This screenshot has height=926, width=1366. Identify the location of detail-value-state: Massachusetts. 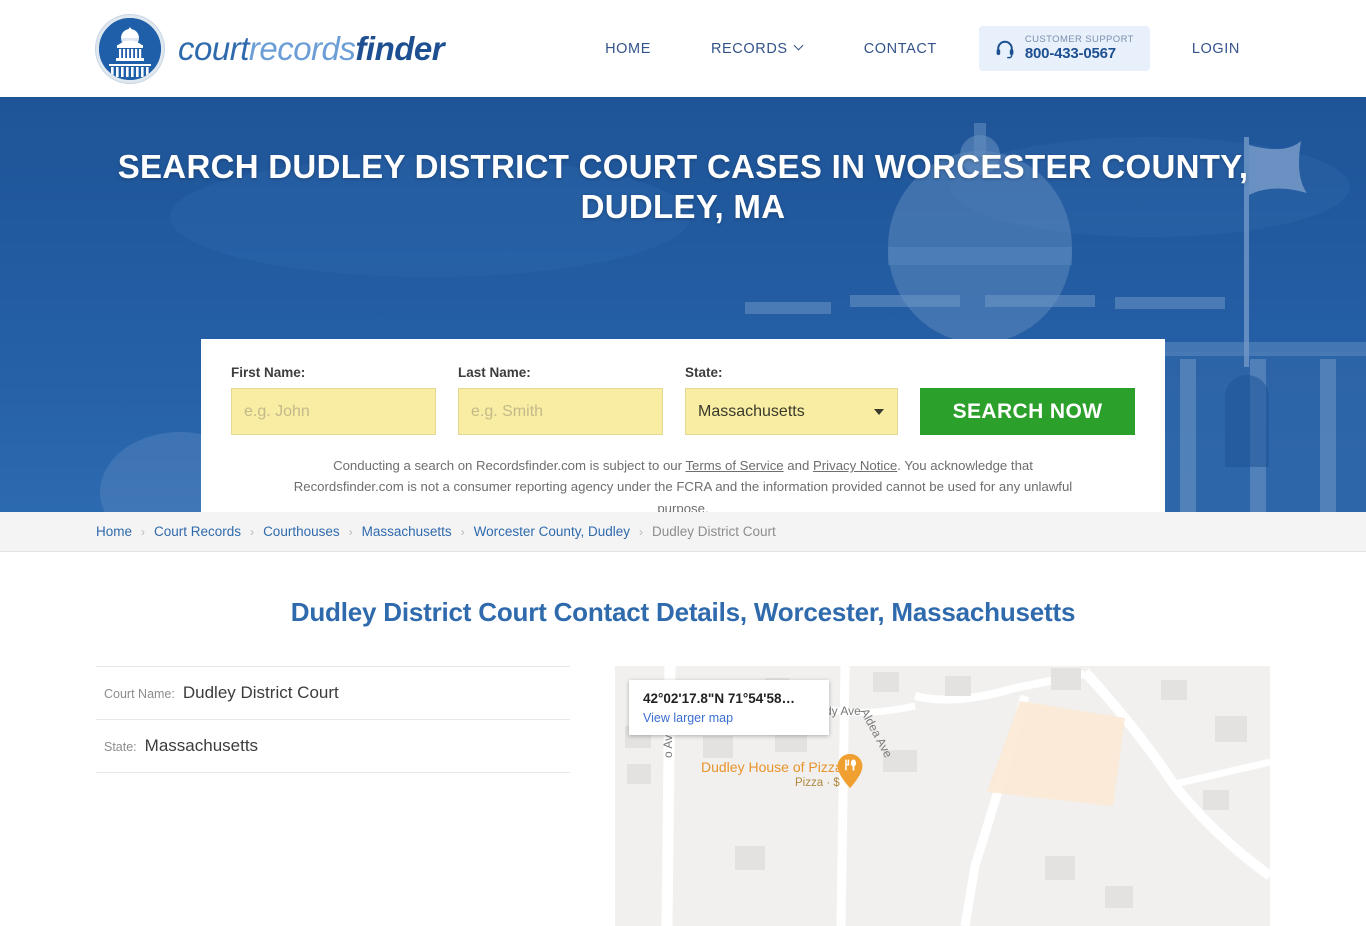
(201, 745).